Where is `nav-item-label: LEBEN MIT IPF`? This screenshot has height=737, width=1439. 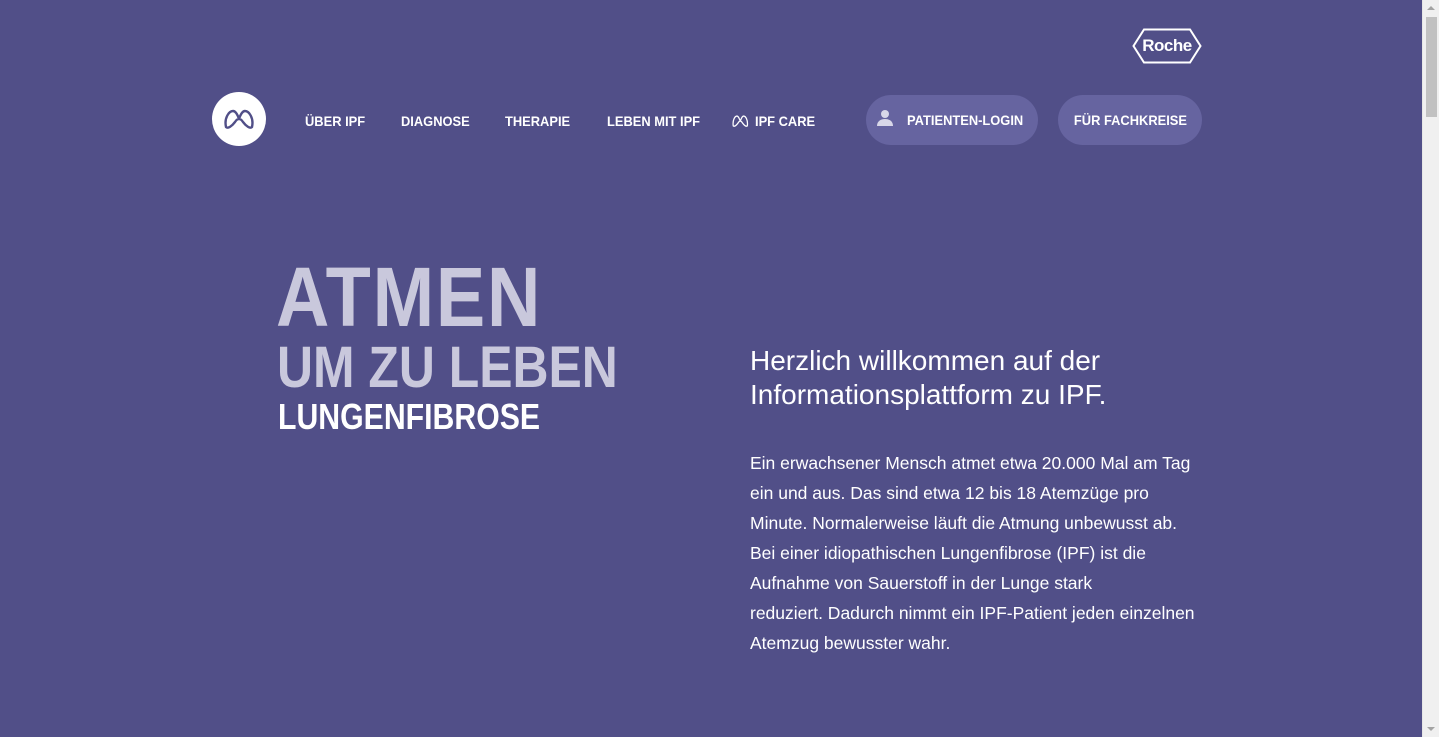
nav-item-label: LEBEN MIT IPF is located at coordinates (654, 121).